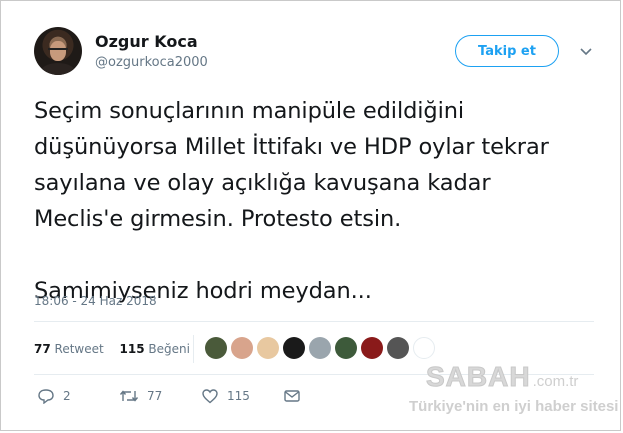  Describe the element at coordinates (46, 396) in the screenshot. I see `reply-icon` at that location.